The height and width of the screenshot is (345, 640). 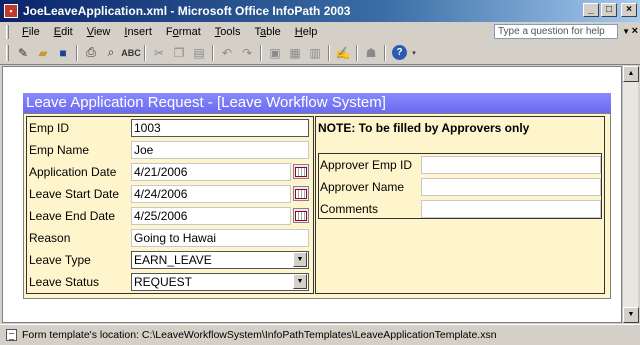 What do you see at coordinates (11, 335) in the screenshot?
I see `form-template-icon` at bounding box center [11, 335].